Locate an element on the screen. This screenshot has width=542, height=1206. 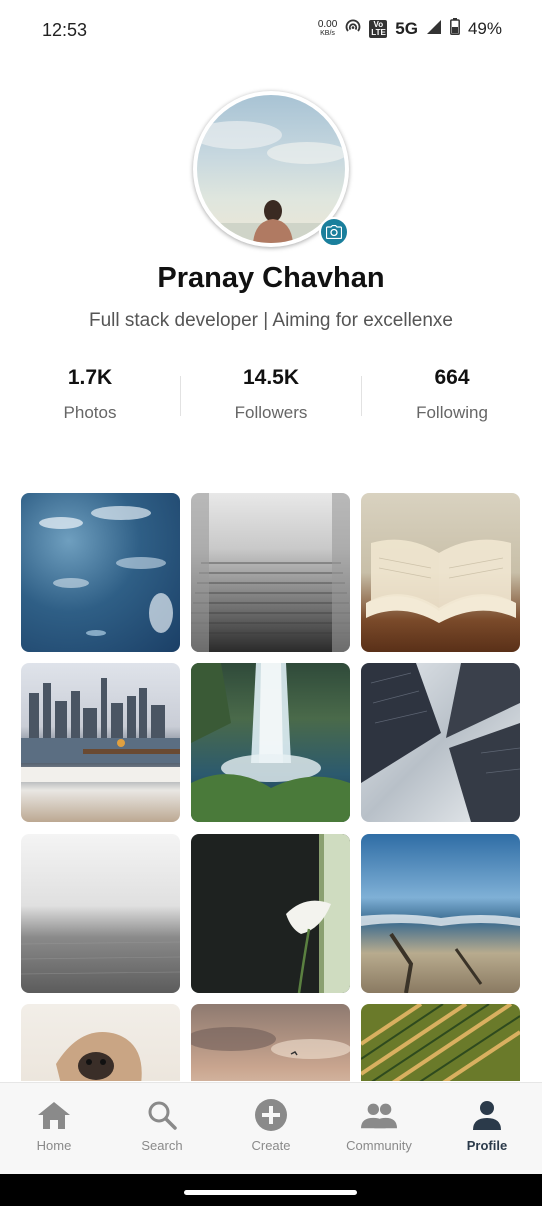
stat-label: Following is located at coordinates (452, 412).